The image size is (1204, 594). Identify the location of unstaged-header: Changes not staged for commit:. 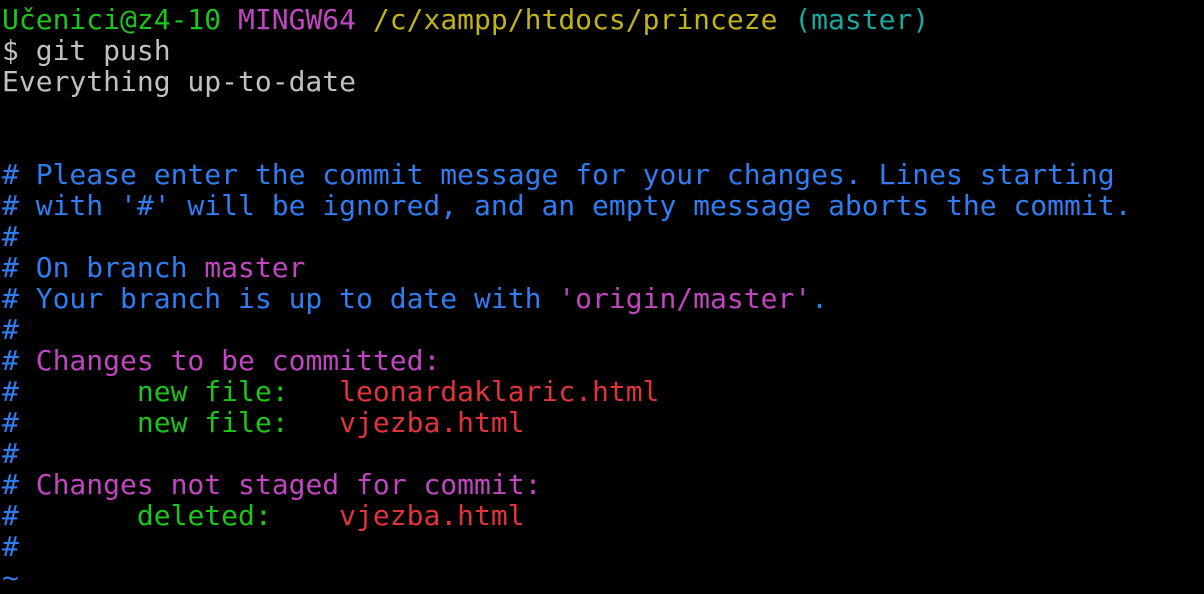
(288, 484).